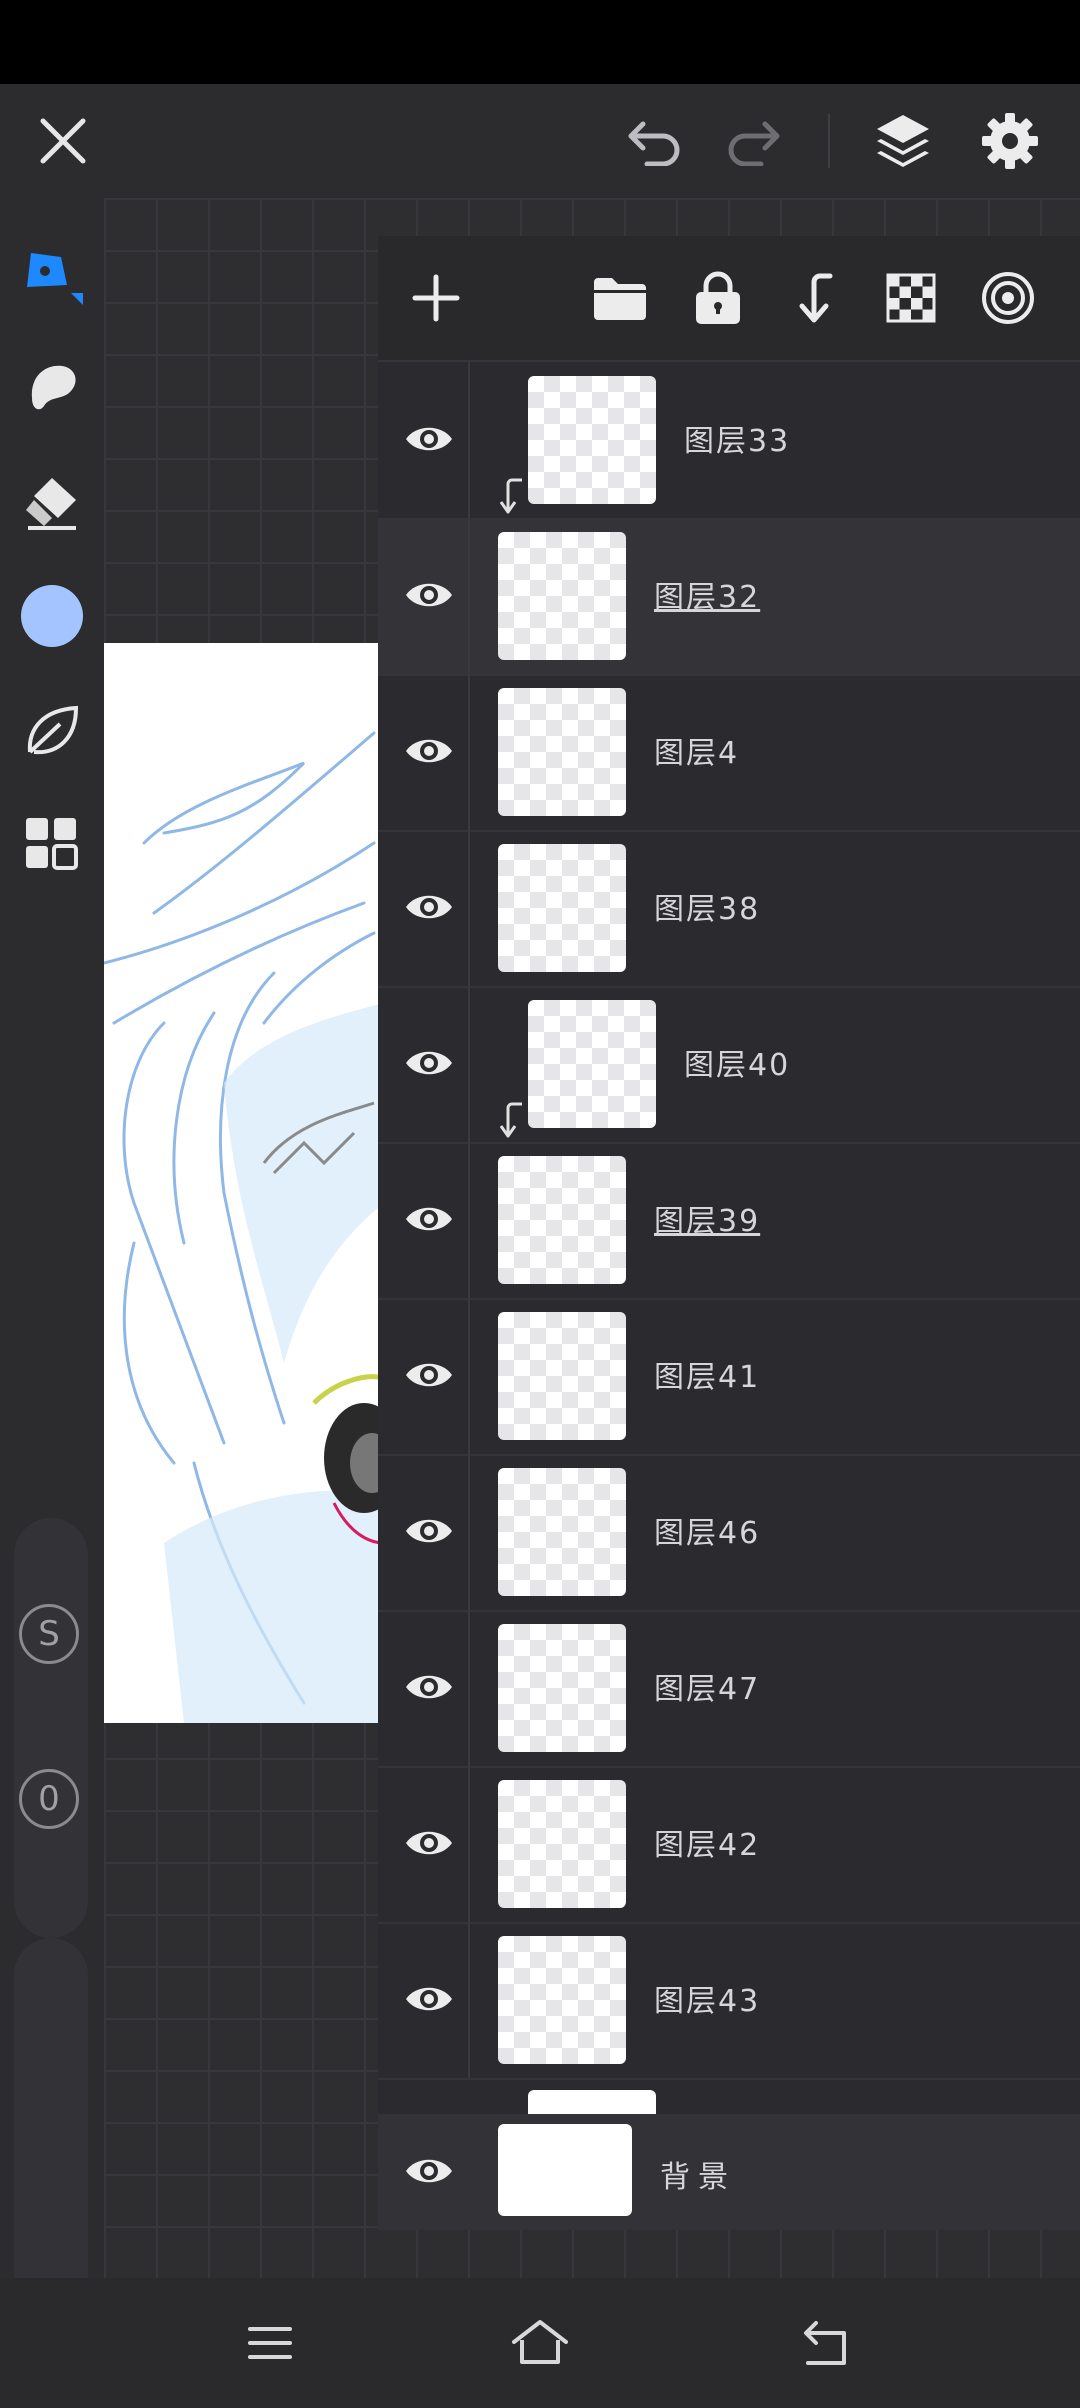  I want to click on close-icon, so click(63, 141).